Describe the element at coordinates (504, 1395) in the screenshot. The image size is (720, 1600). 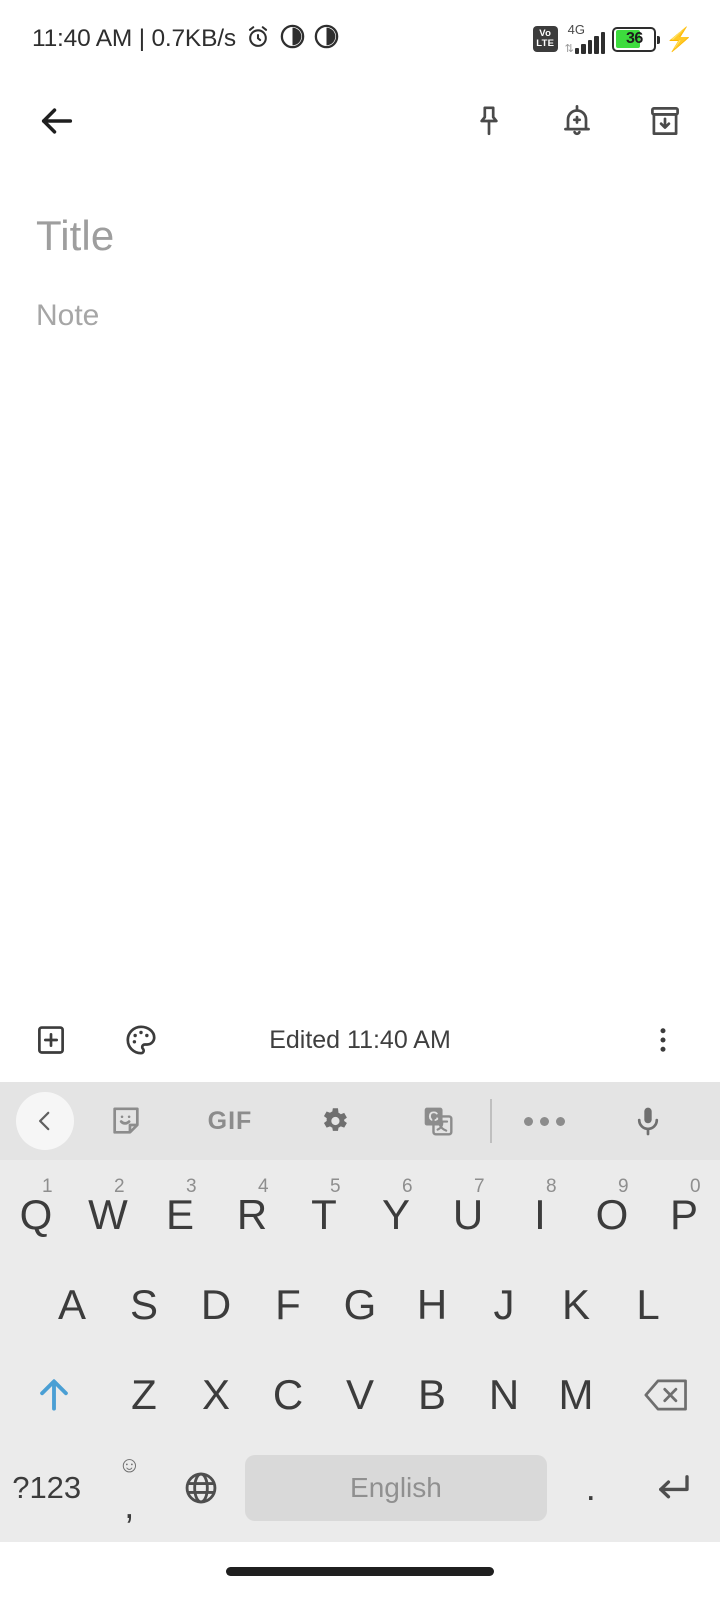
I see `key-n: N` at that location.